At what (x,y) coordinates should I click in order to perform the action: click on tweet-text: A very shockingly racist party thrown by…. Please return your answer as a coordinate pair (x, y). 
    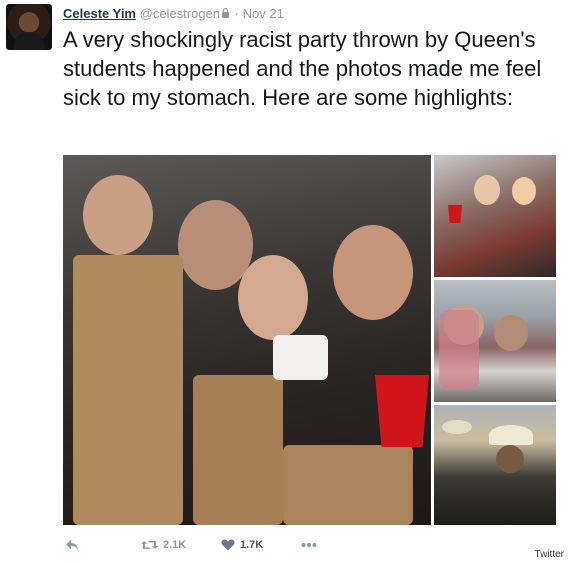
    Looking at the image, I should click on (302, 68).